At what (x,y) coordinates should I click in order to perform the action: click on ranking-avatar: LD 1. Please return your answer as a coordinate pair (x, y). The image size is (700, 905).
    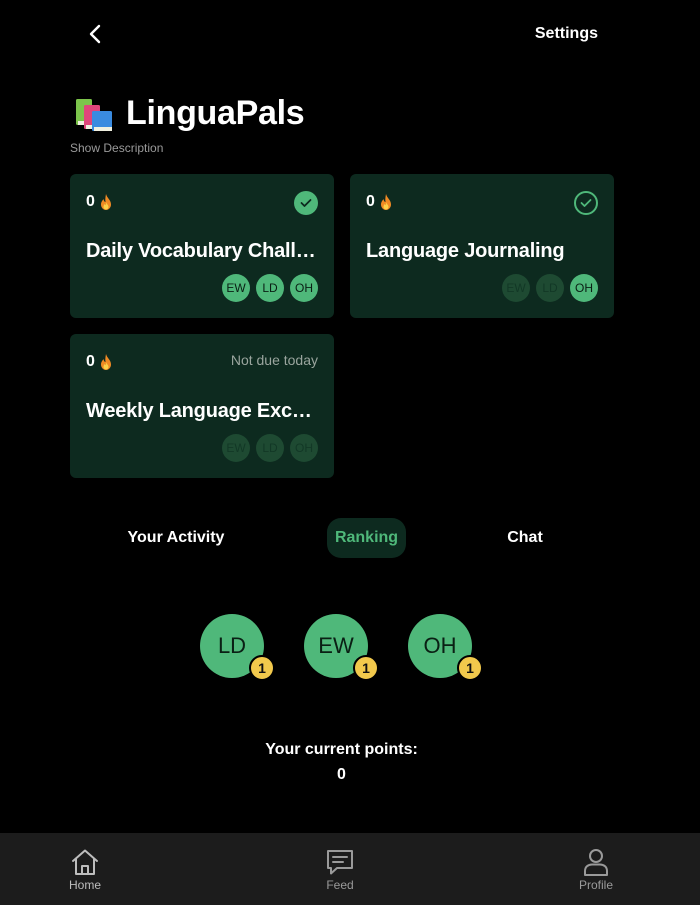
    Looking at the image, I should click on (237, 647).